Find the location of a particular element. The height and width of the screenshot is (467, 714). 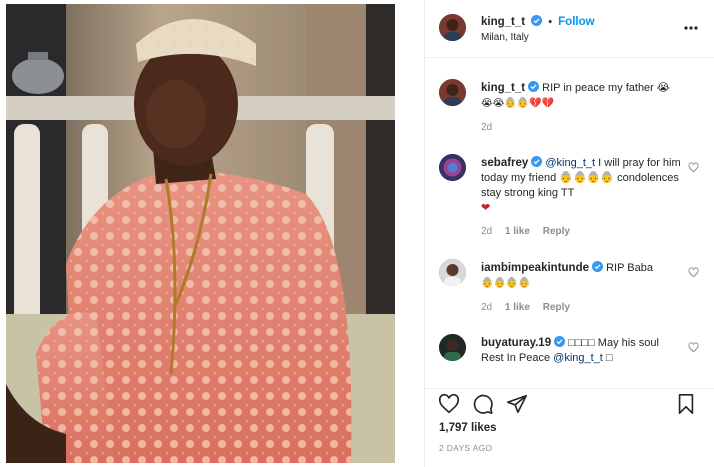

commenter-username: sebafrey is located at coordinates (504, 163).